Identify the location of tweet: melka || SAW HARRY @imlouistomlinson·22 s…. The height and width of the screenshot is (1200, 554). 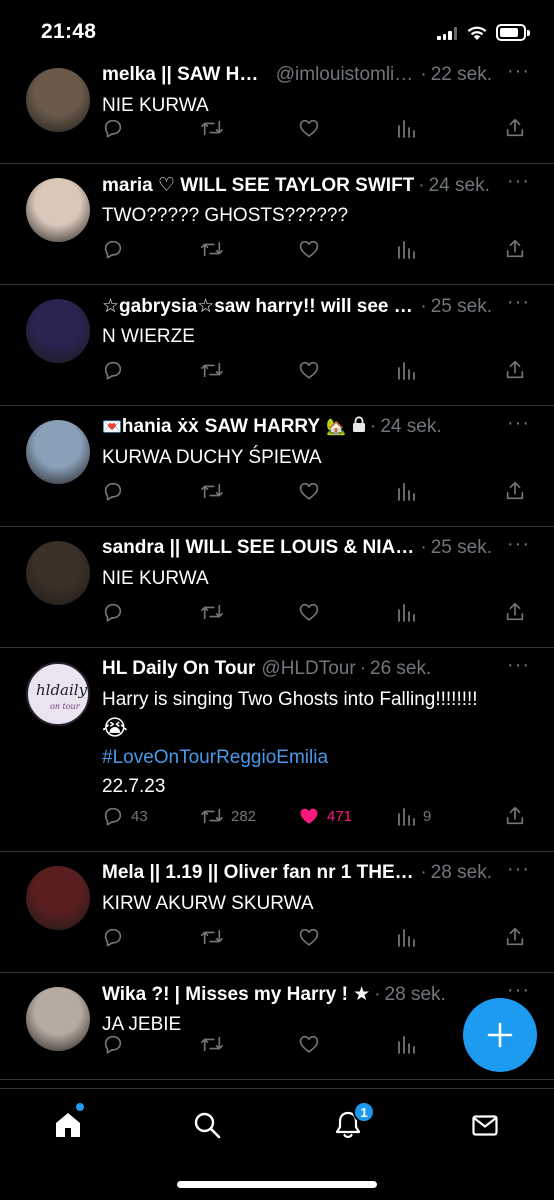
(277, 113).